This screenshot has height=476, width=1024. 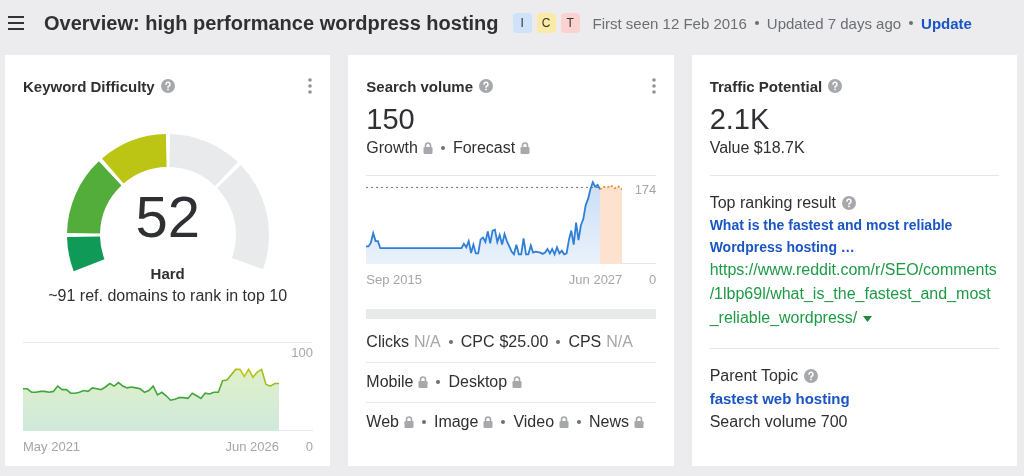 What do you see at coordinates (16, 23) in the screenshot?
I see `menu-icon` at bounding box center [16, 23].